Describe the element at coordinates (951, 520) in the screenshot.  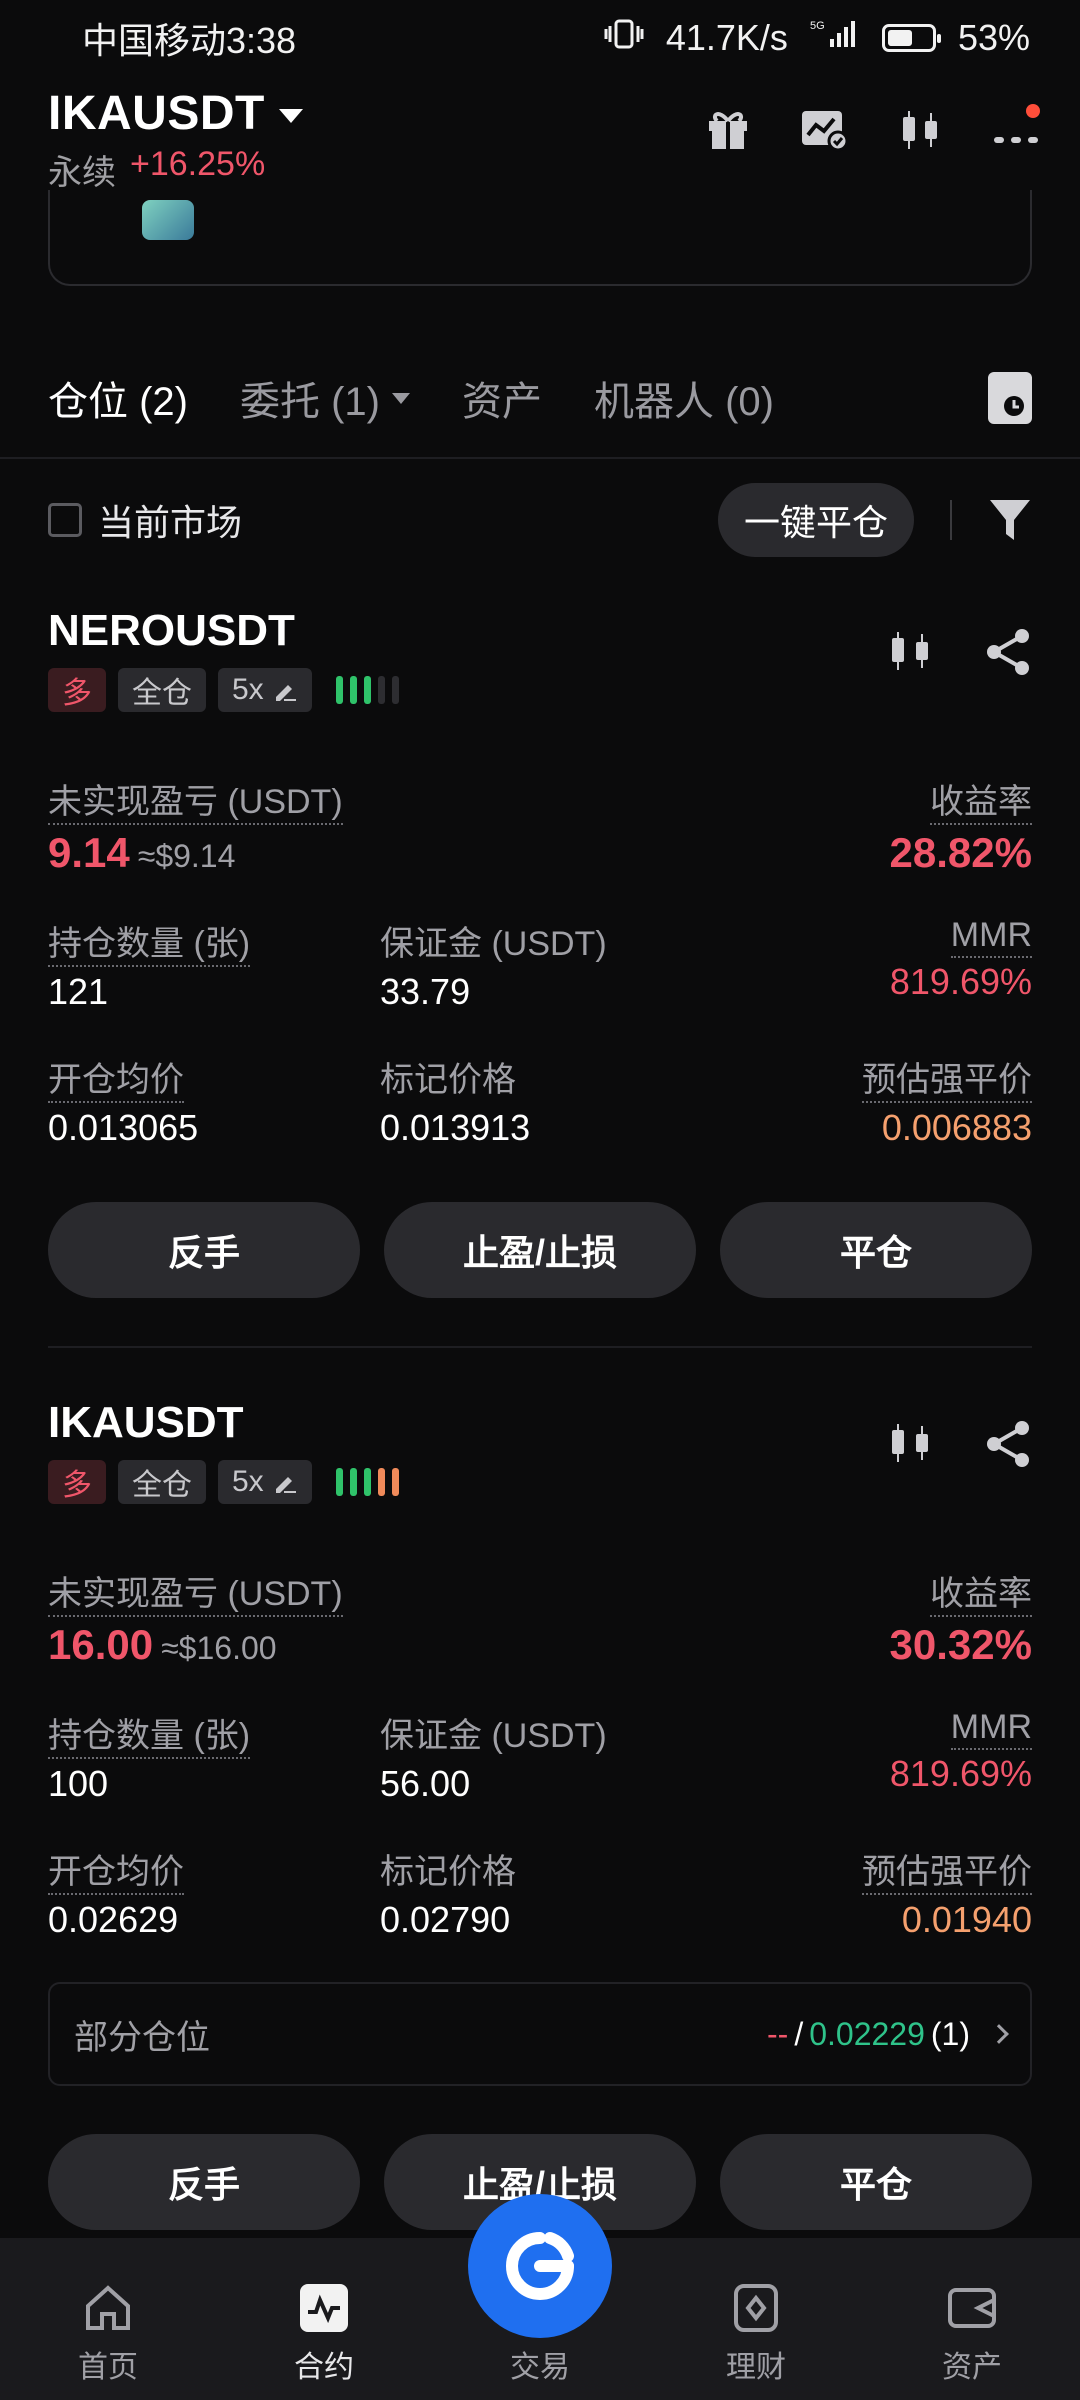
I see `vertical-divider` at that location.